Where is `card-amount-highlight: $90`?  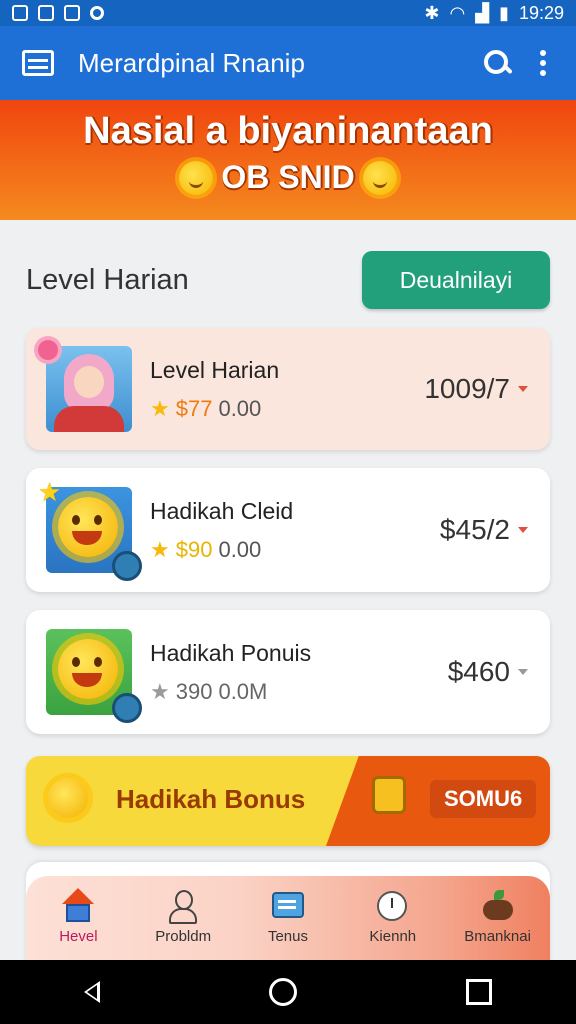
card-amount-highlight: $90 is located at coordinates (194, 549).